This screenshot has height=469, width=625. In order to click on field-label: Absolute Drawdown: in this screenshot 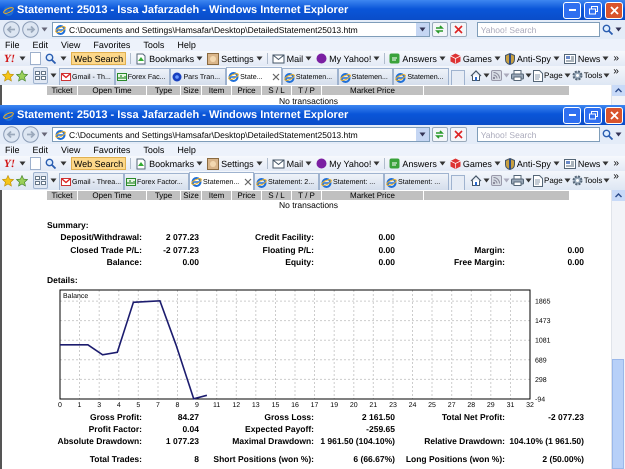, I will do `click(99, 441)`.